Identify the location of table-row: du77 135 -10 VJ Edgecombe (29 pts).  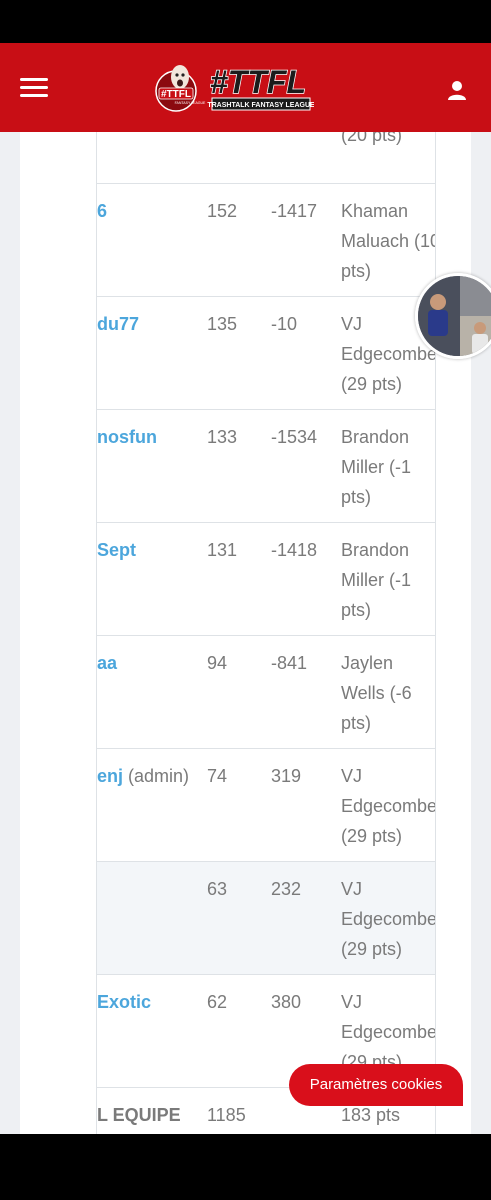
(266, 353).